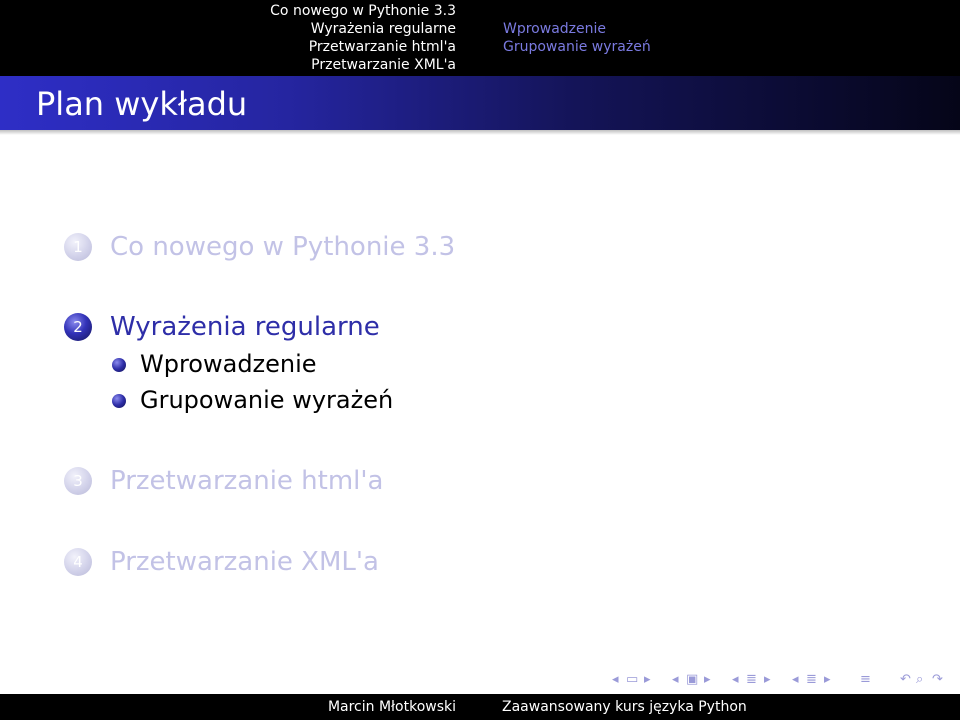  I want to click on footer-course-title: Zaawansowany kurs języka Python, so click(624, 707).